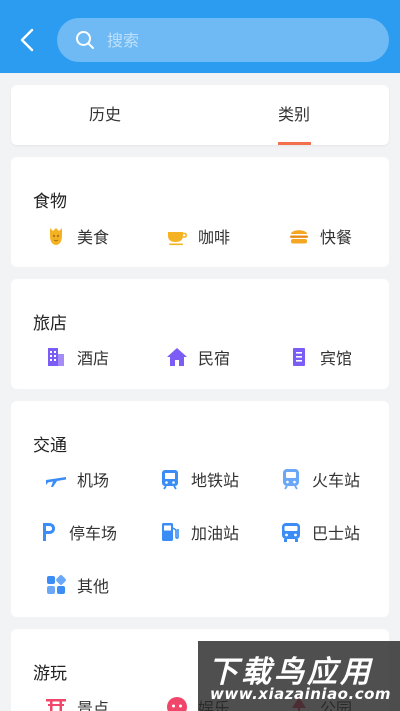 This screenshot has height=711, width=400. Describe the element at coordinates (336, 358) in the screenshot. I see `category-item-label: 宾馆` at that location.